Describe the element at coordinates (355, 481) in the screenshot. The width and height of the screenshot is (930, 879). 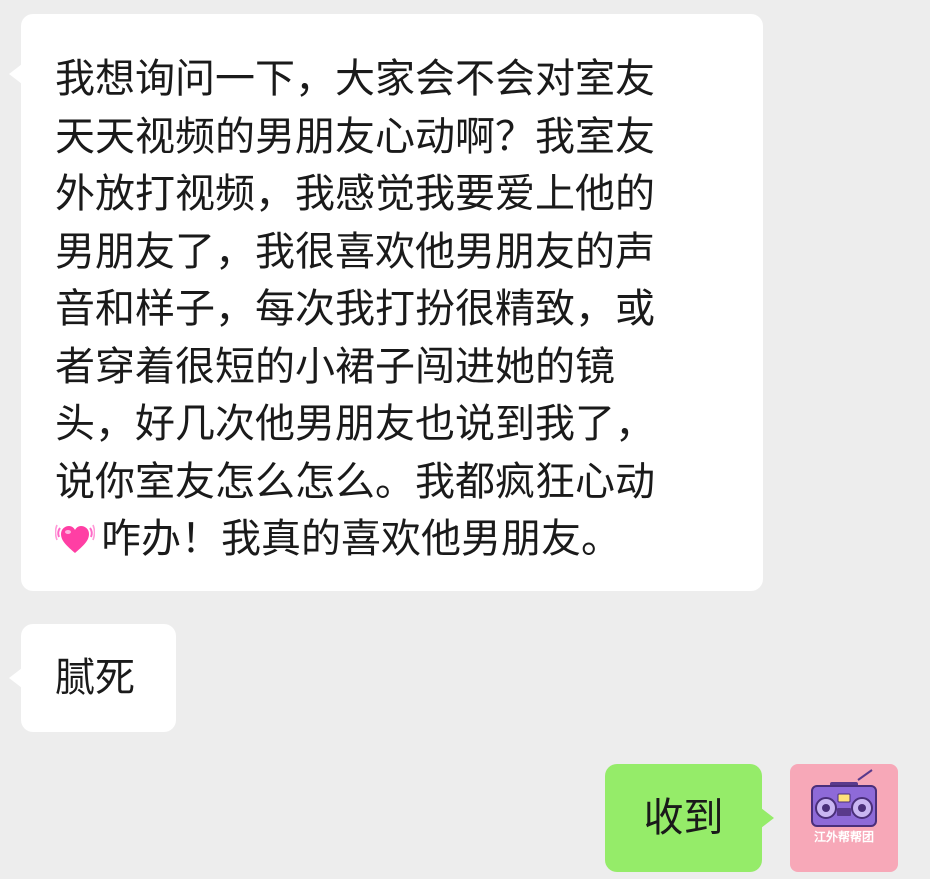
I see `message-text-line: 说你室友怎么怎么。我都疯狂心动` at that location.